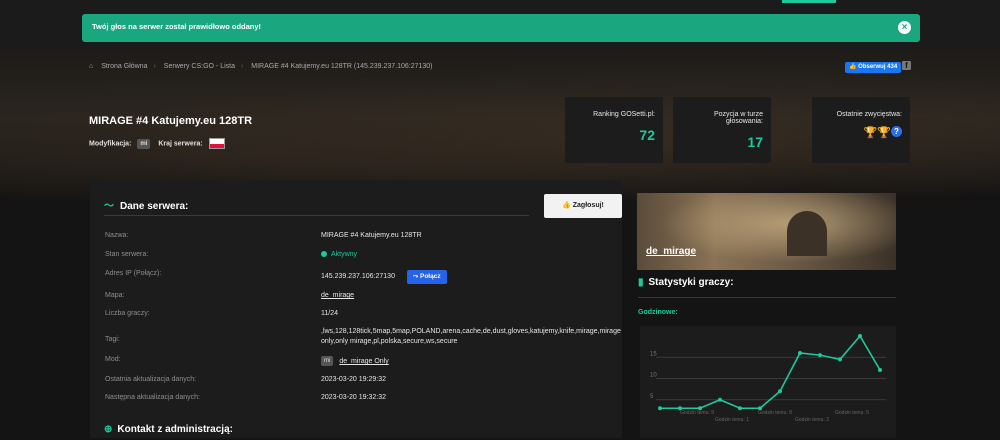  I want to click on globe-icon: ⊕, so click(108, 429).